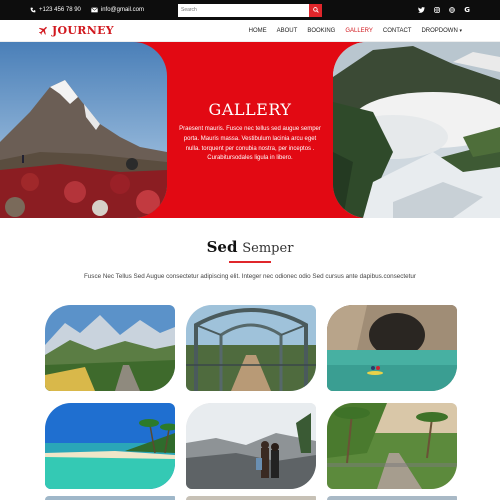 The image size is (500, 500). I want to click on sea-cave-kayak-photo, so click(392, 348).